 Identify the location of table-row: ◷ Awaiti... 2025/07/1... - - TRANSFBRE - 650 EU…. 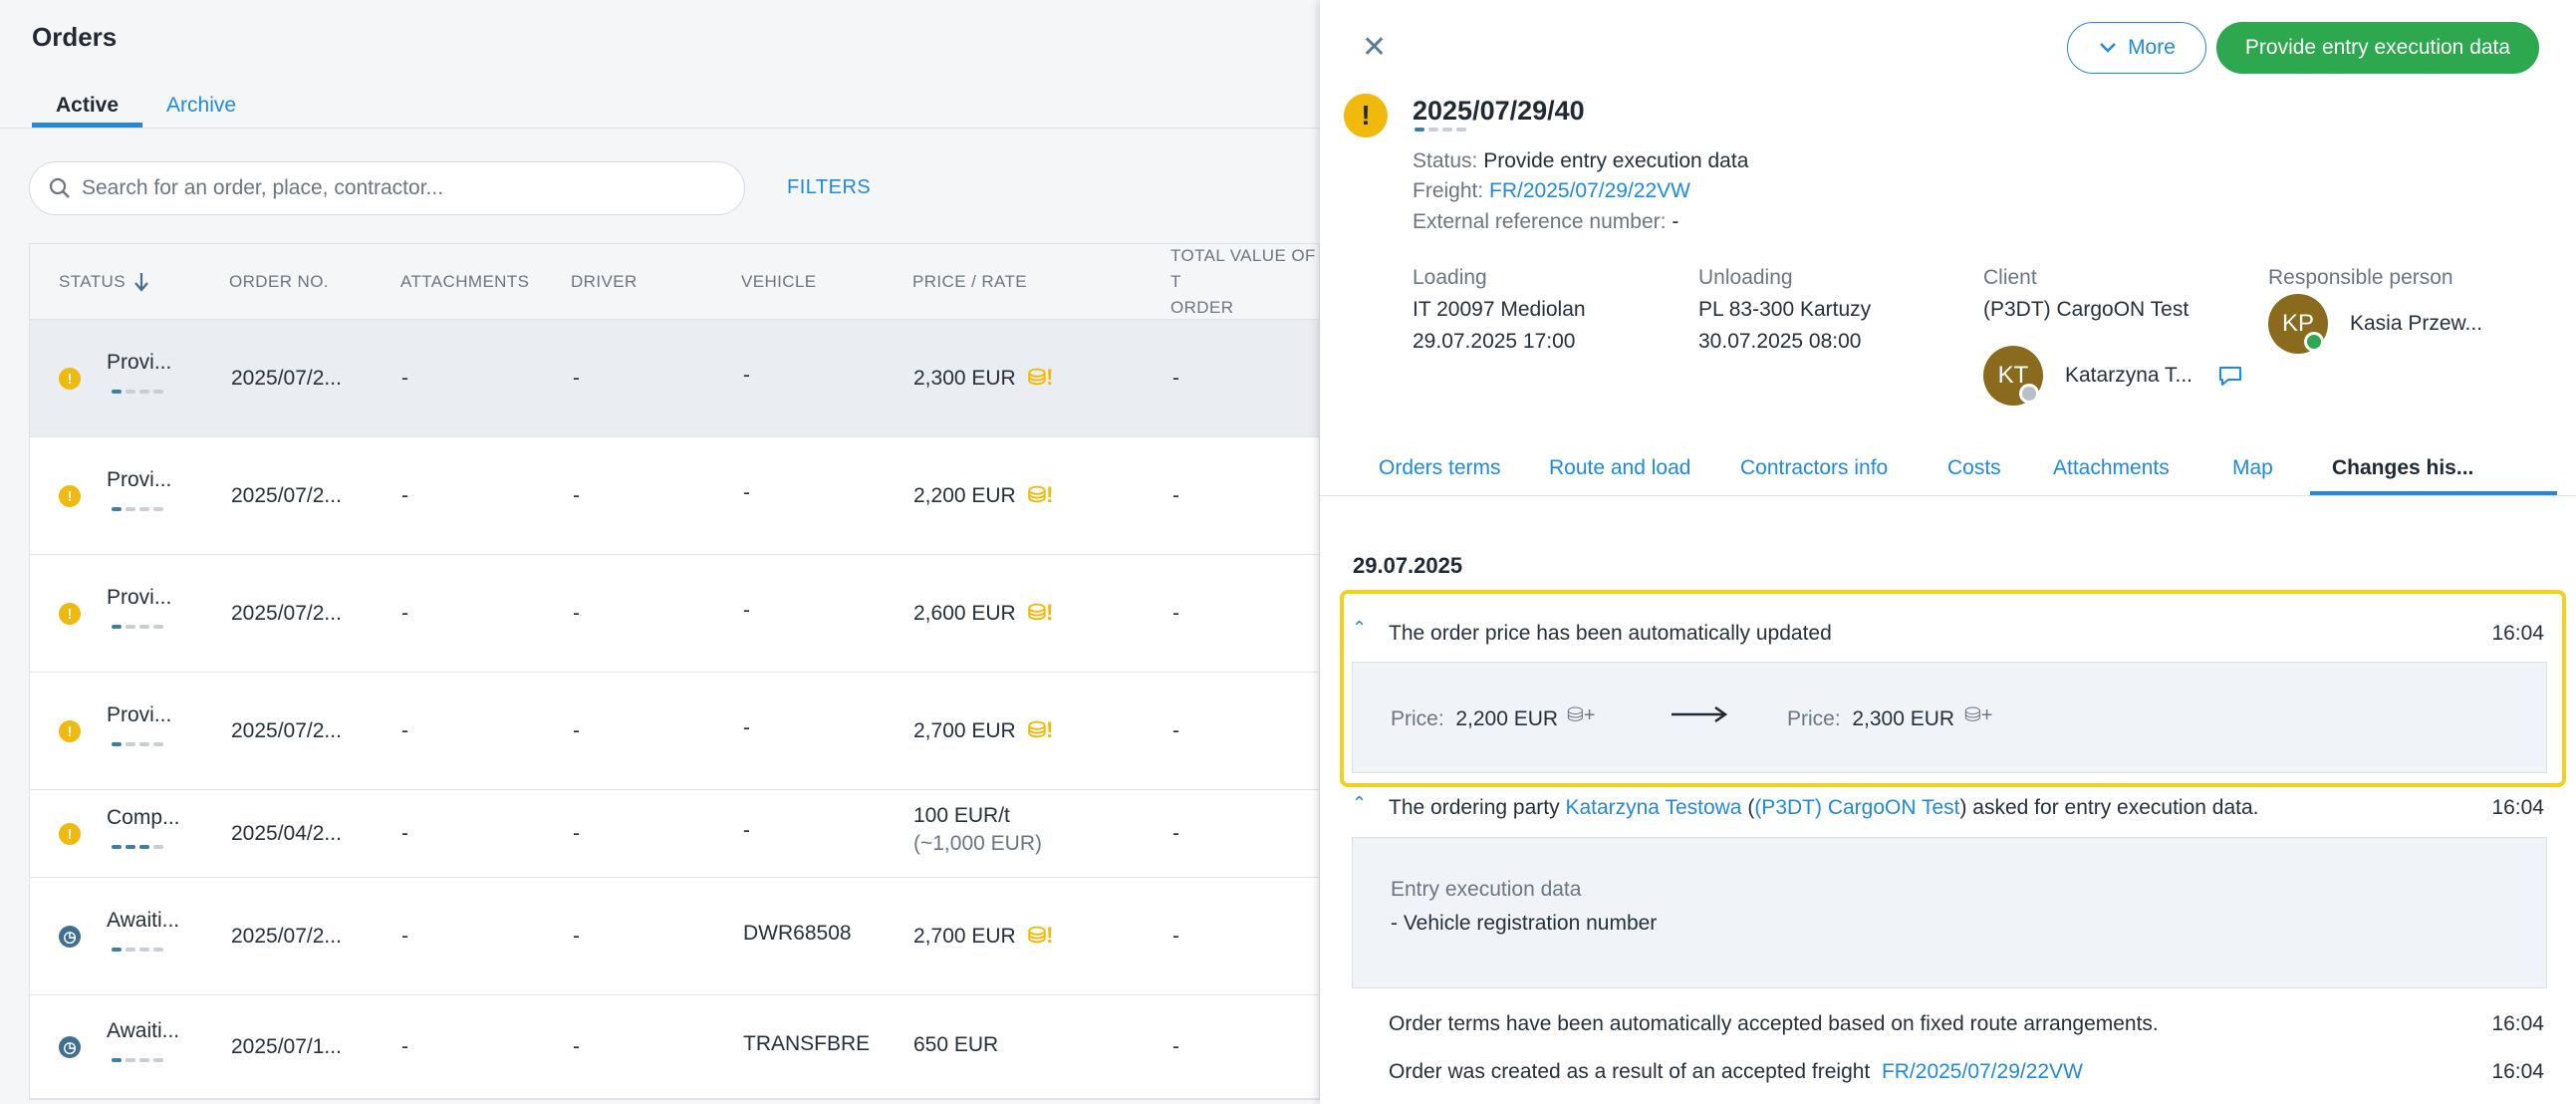
(674, 1047).